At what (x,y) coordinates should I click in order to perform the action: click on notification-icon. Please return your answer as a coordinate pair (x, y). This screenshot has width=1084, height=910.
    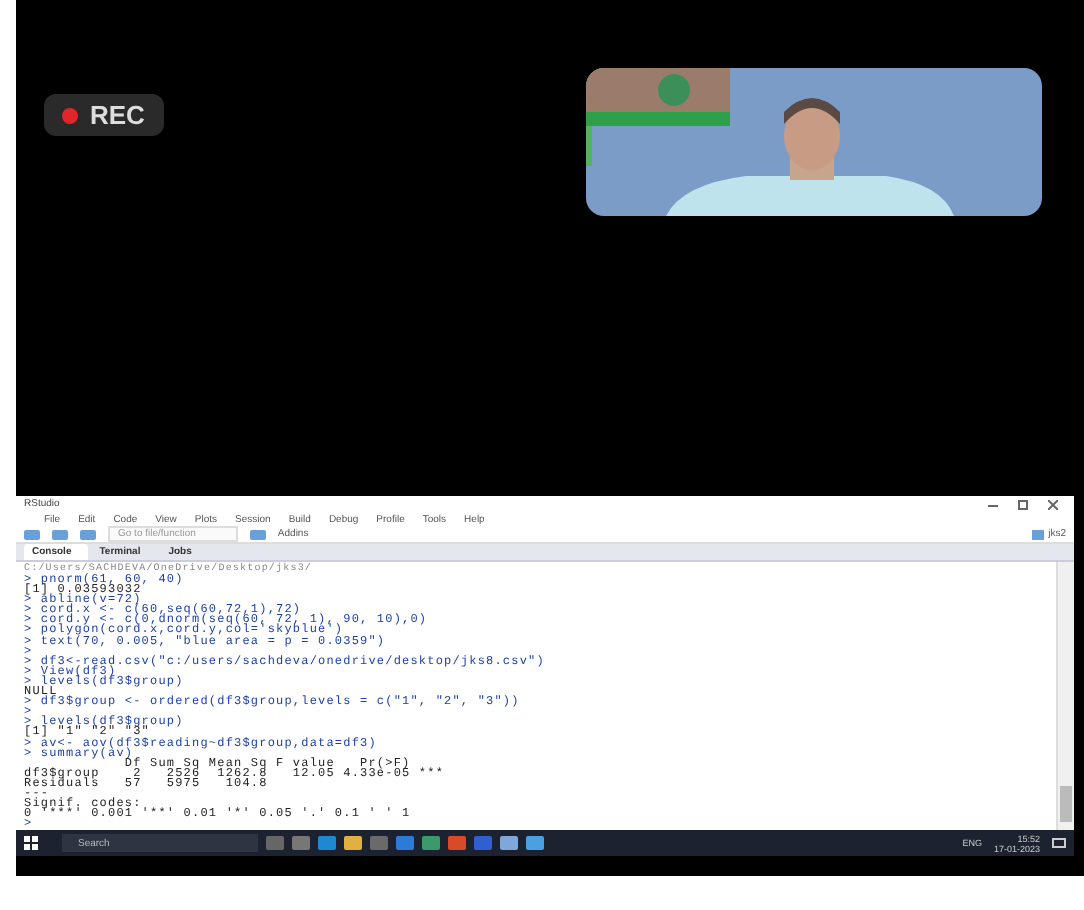
    Looking at the image, I should click on (1059, 843).